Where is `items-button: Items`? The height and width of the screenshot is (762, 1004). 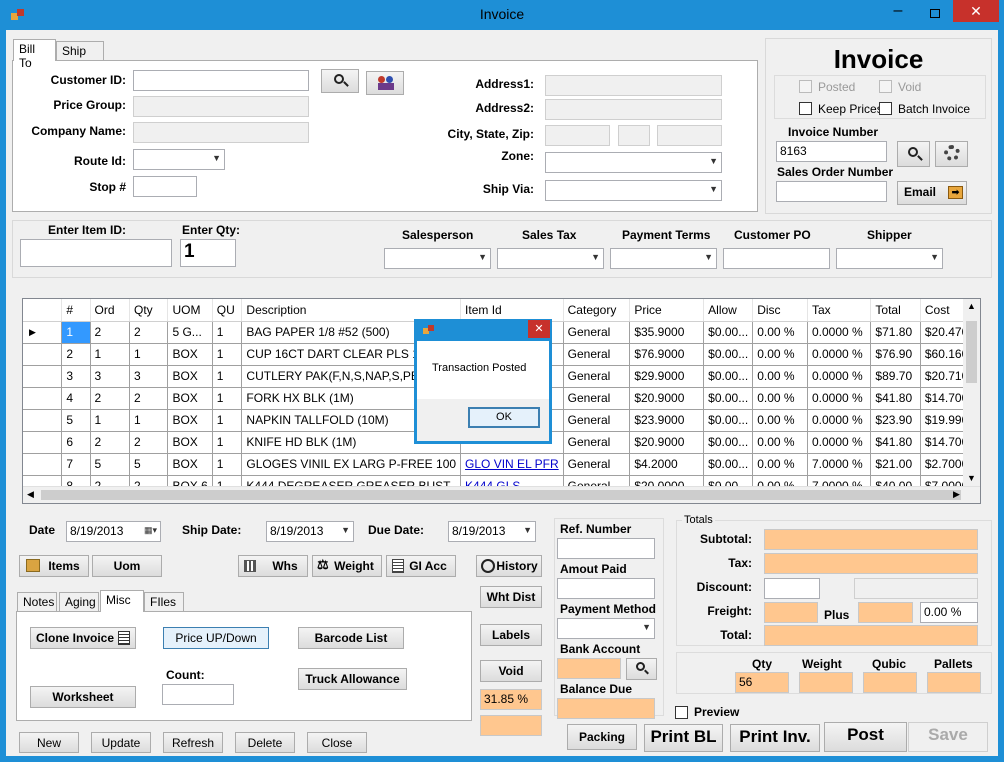 items-button: Items is located at coordinates (54, 566).